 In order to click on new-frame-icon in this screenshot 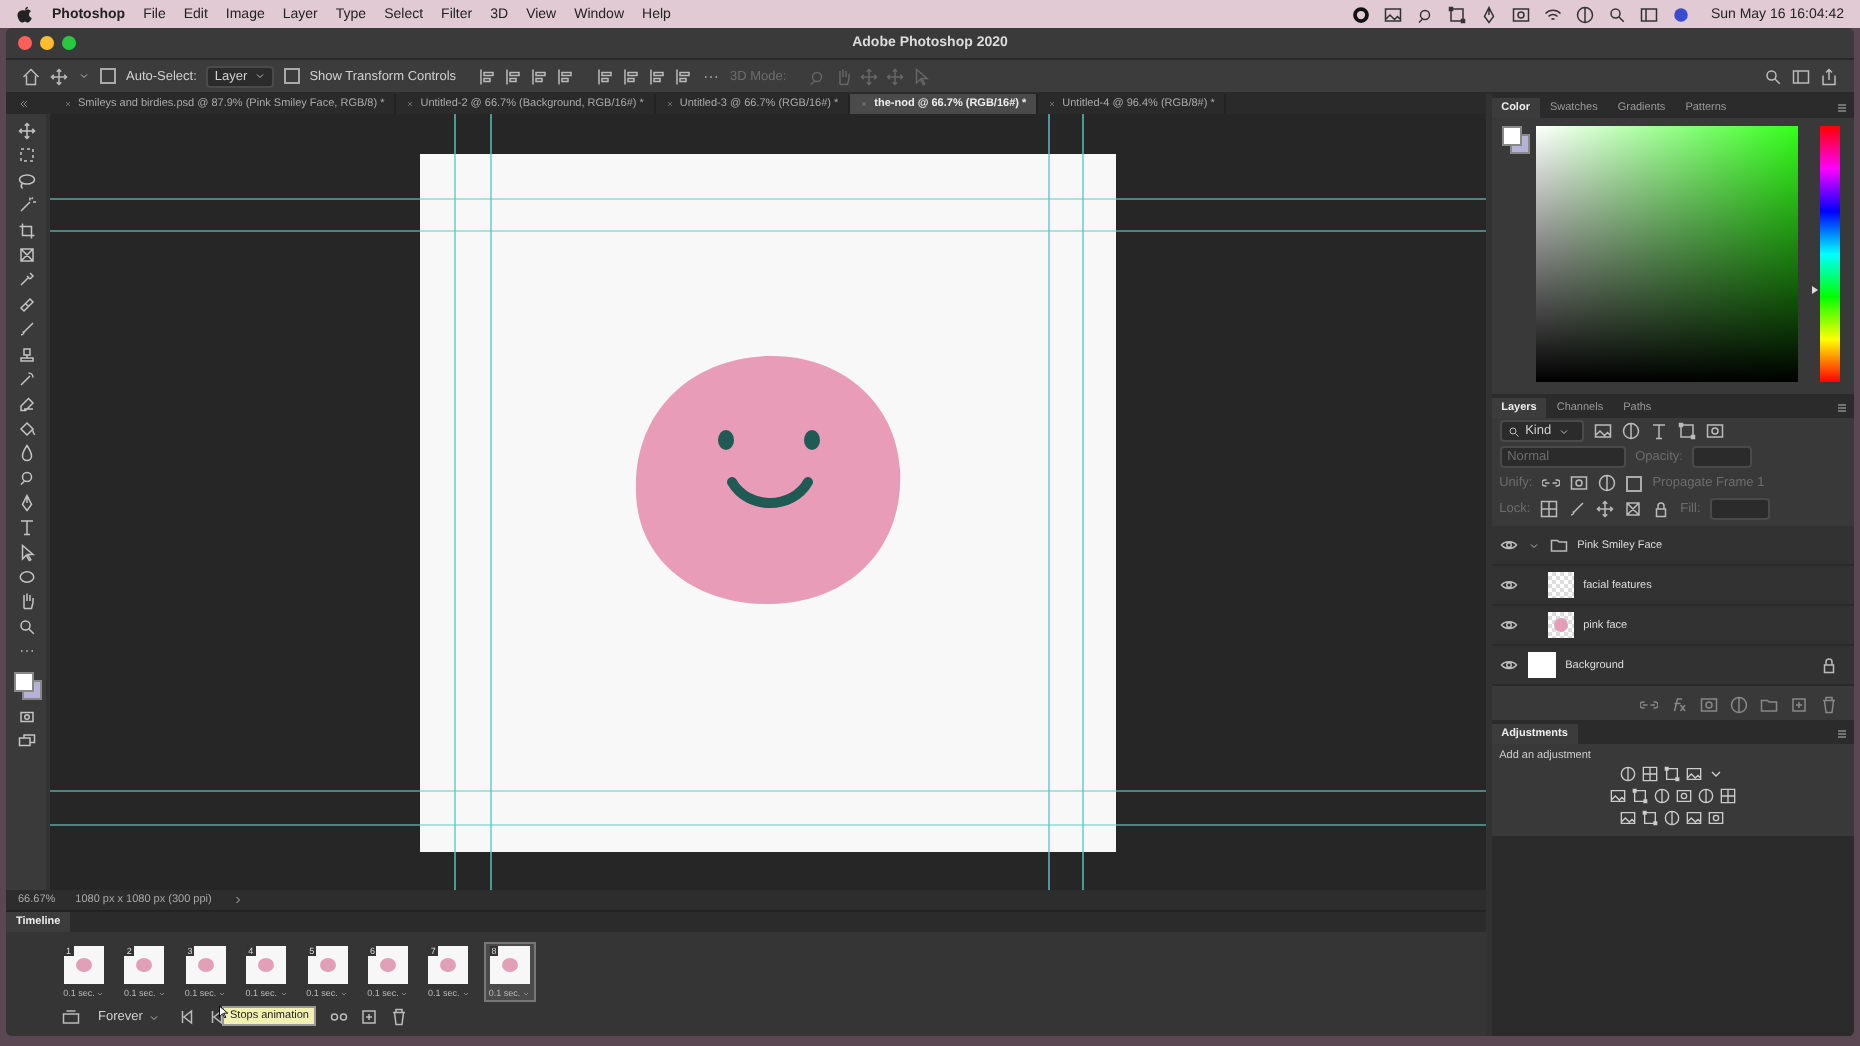, I will do `click(369, 1017)`.